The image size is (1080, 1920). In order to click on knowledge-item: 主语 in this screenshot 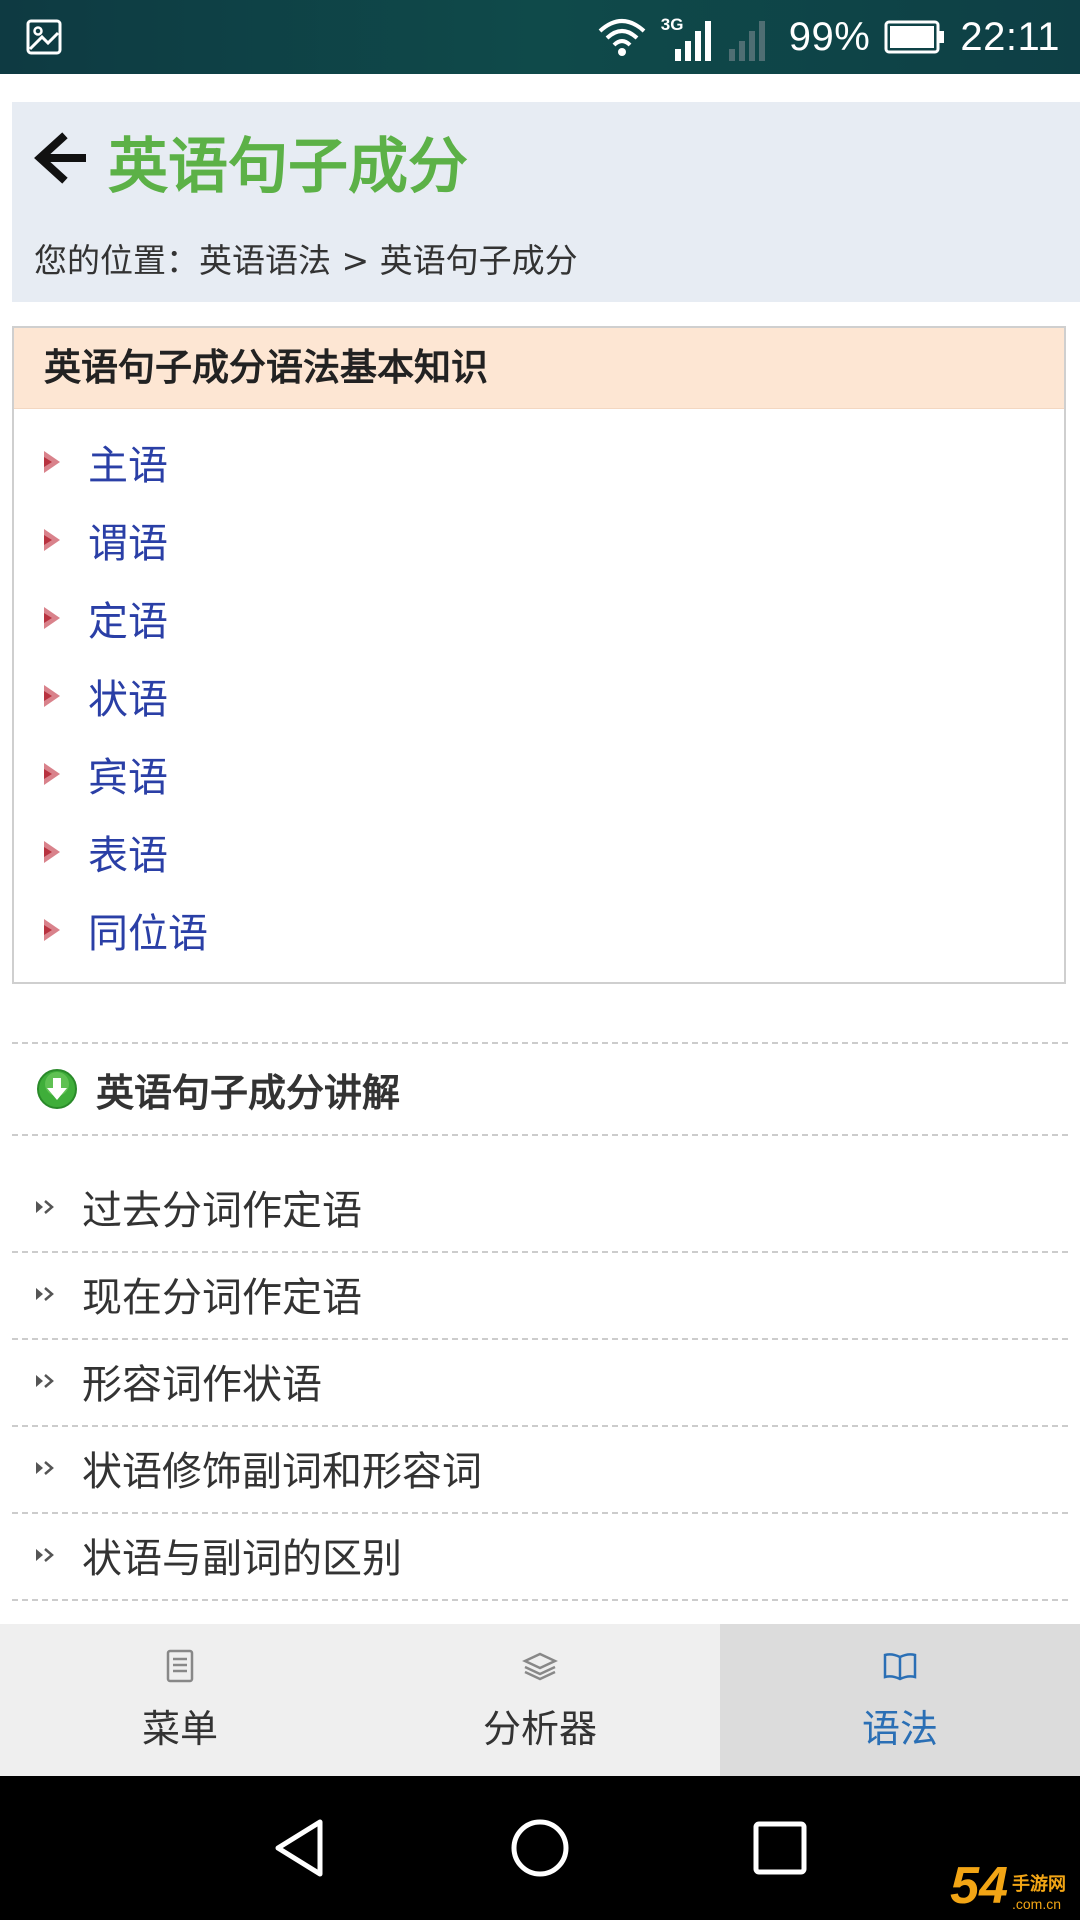, I will do `click(91, 462)`.